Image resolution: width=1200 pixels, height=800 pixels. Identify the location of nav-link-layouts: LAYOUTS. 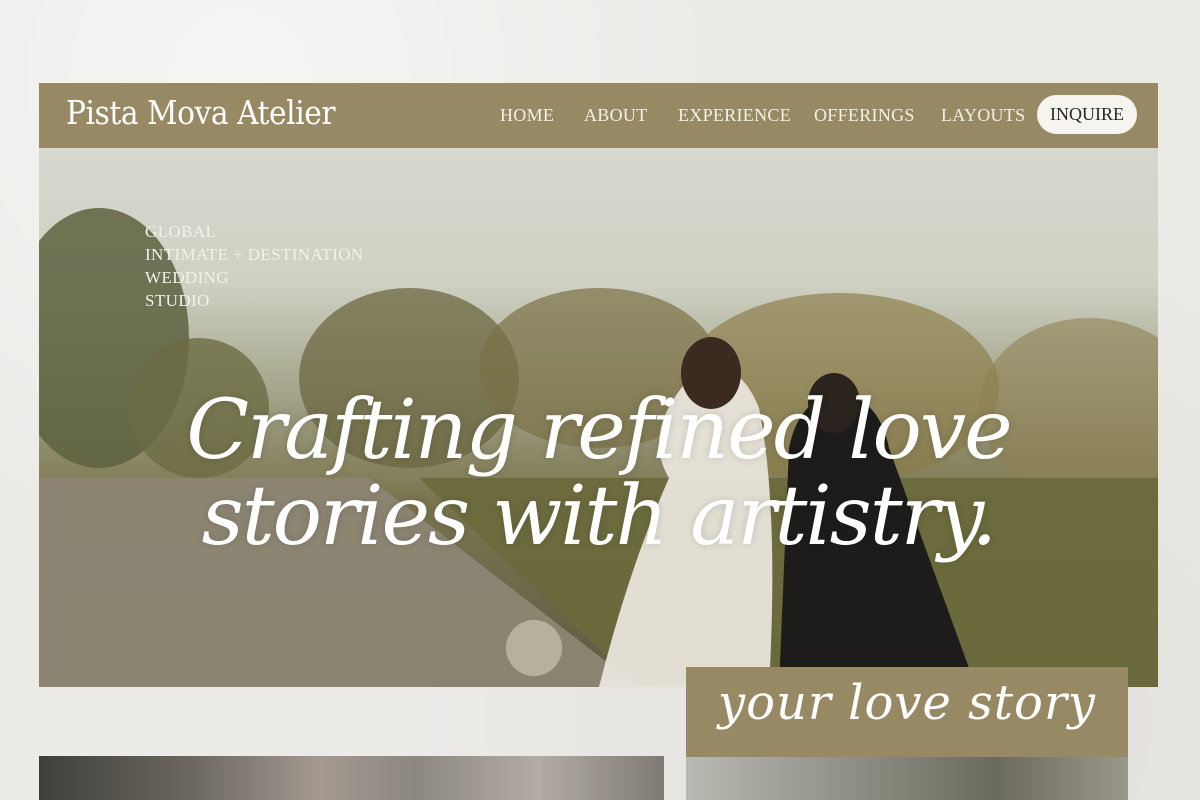
(983, 115).